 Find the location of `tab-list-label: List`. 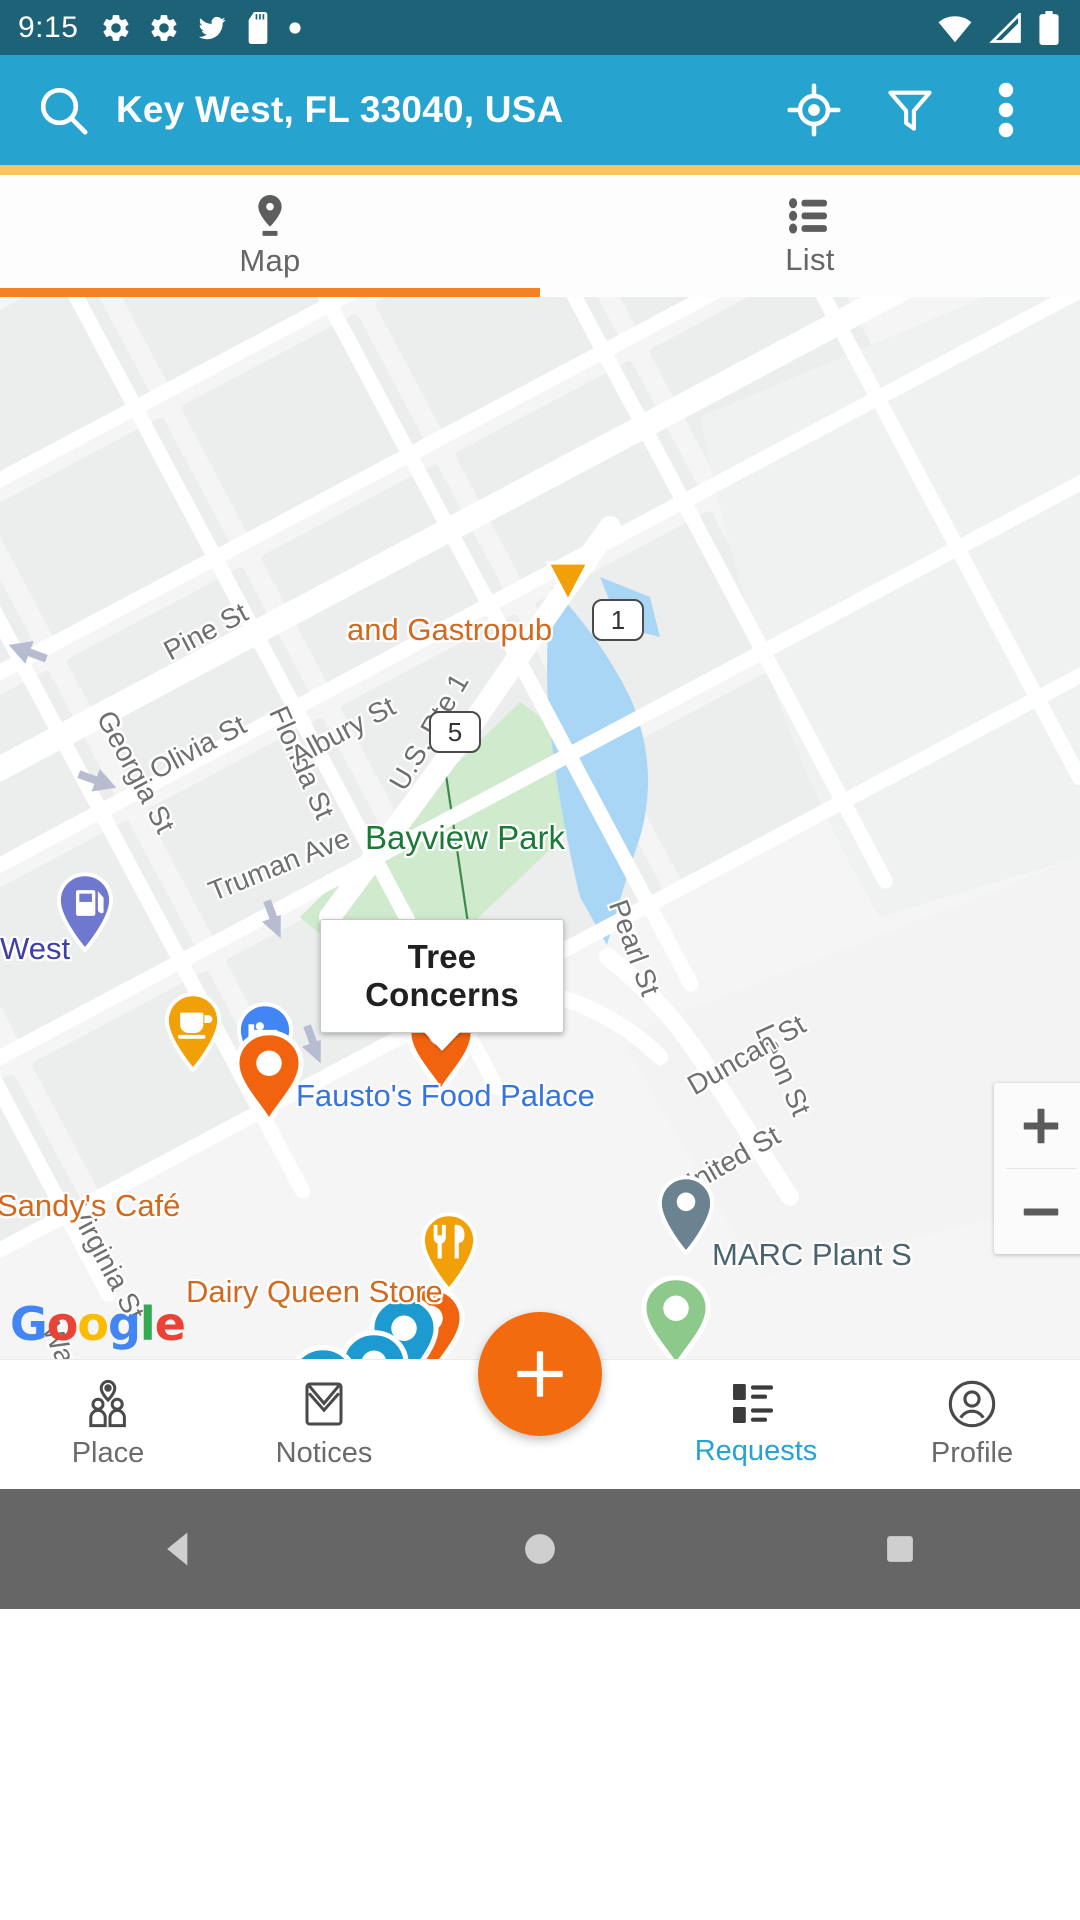

tab-list-label: List is located at coordinates (810, 259).